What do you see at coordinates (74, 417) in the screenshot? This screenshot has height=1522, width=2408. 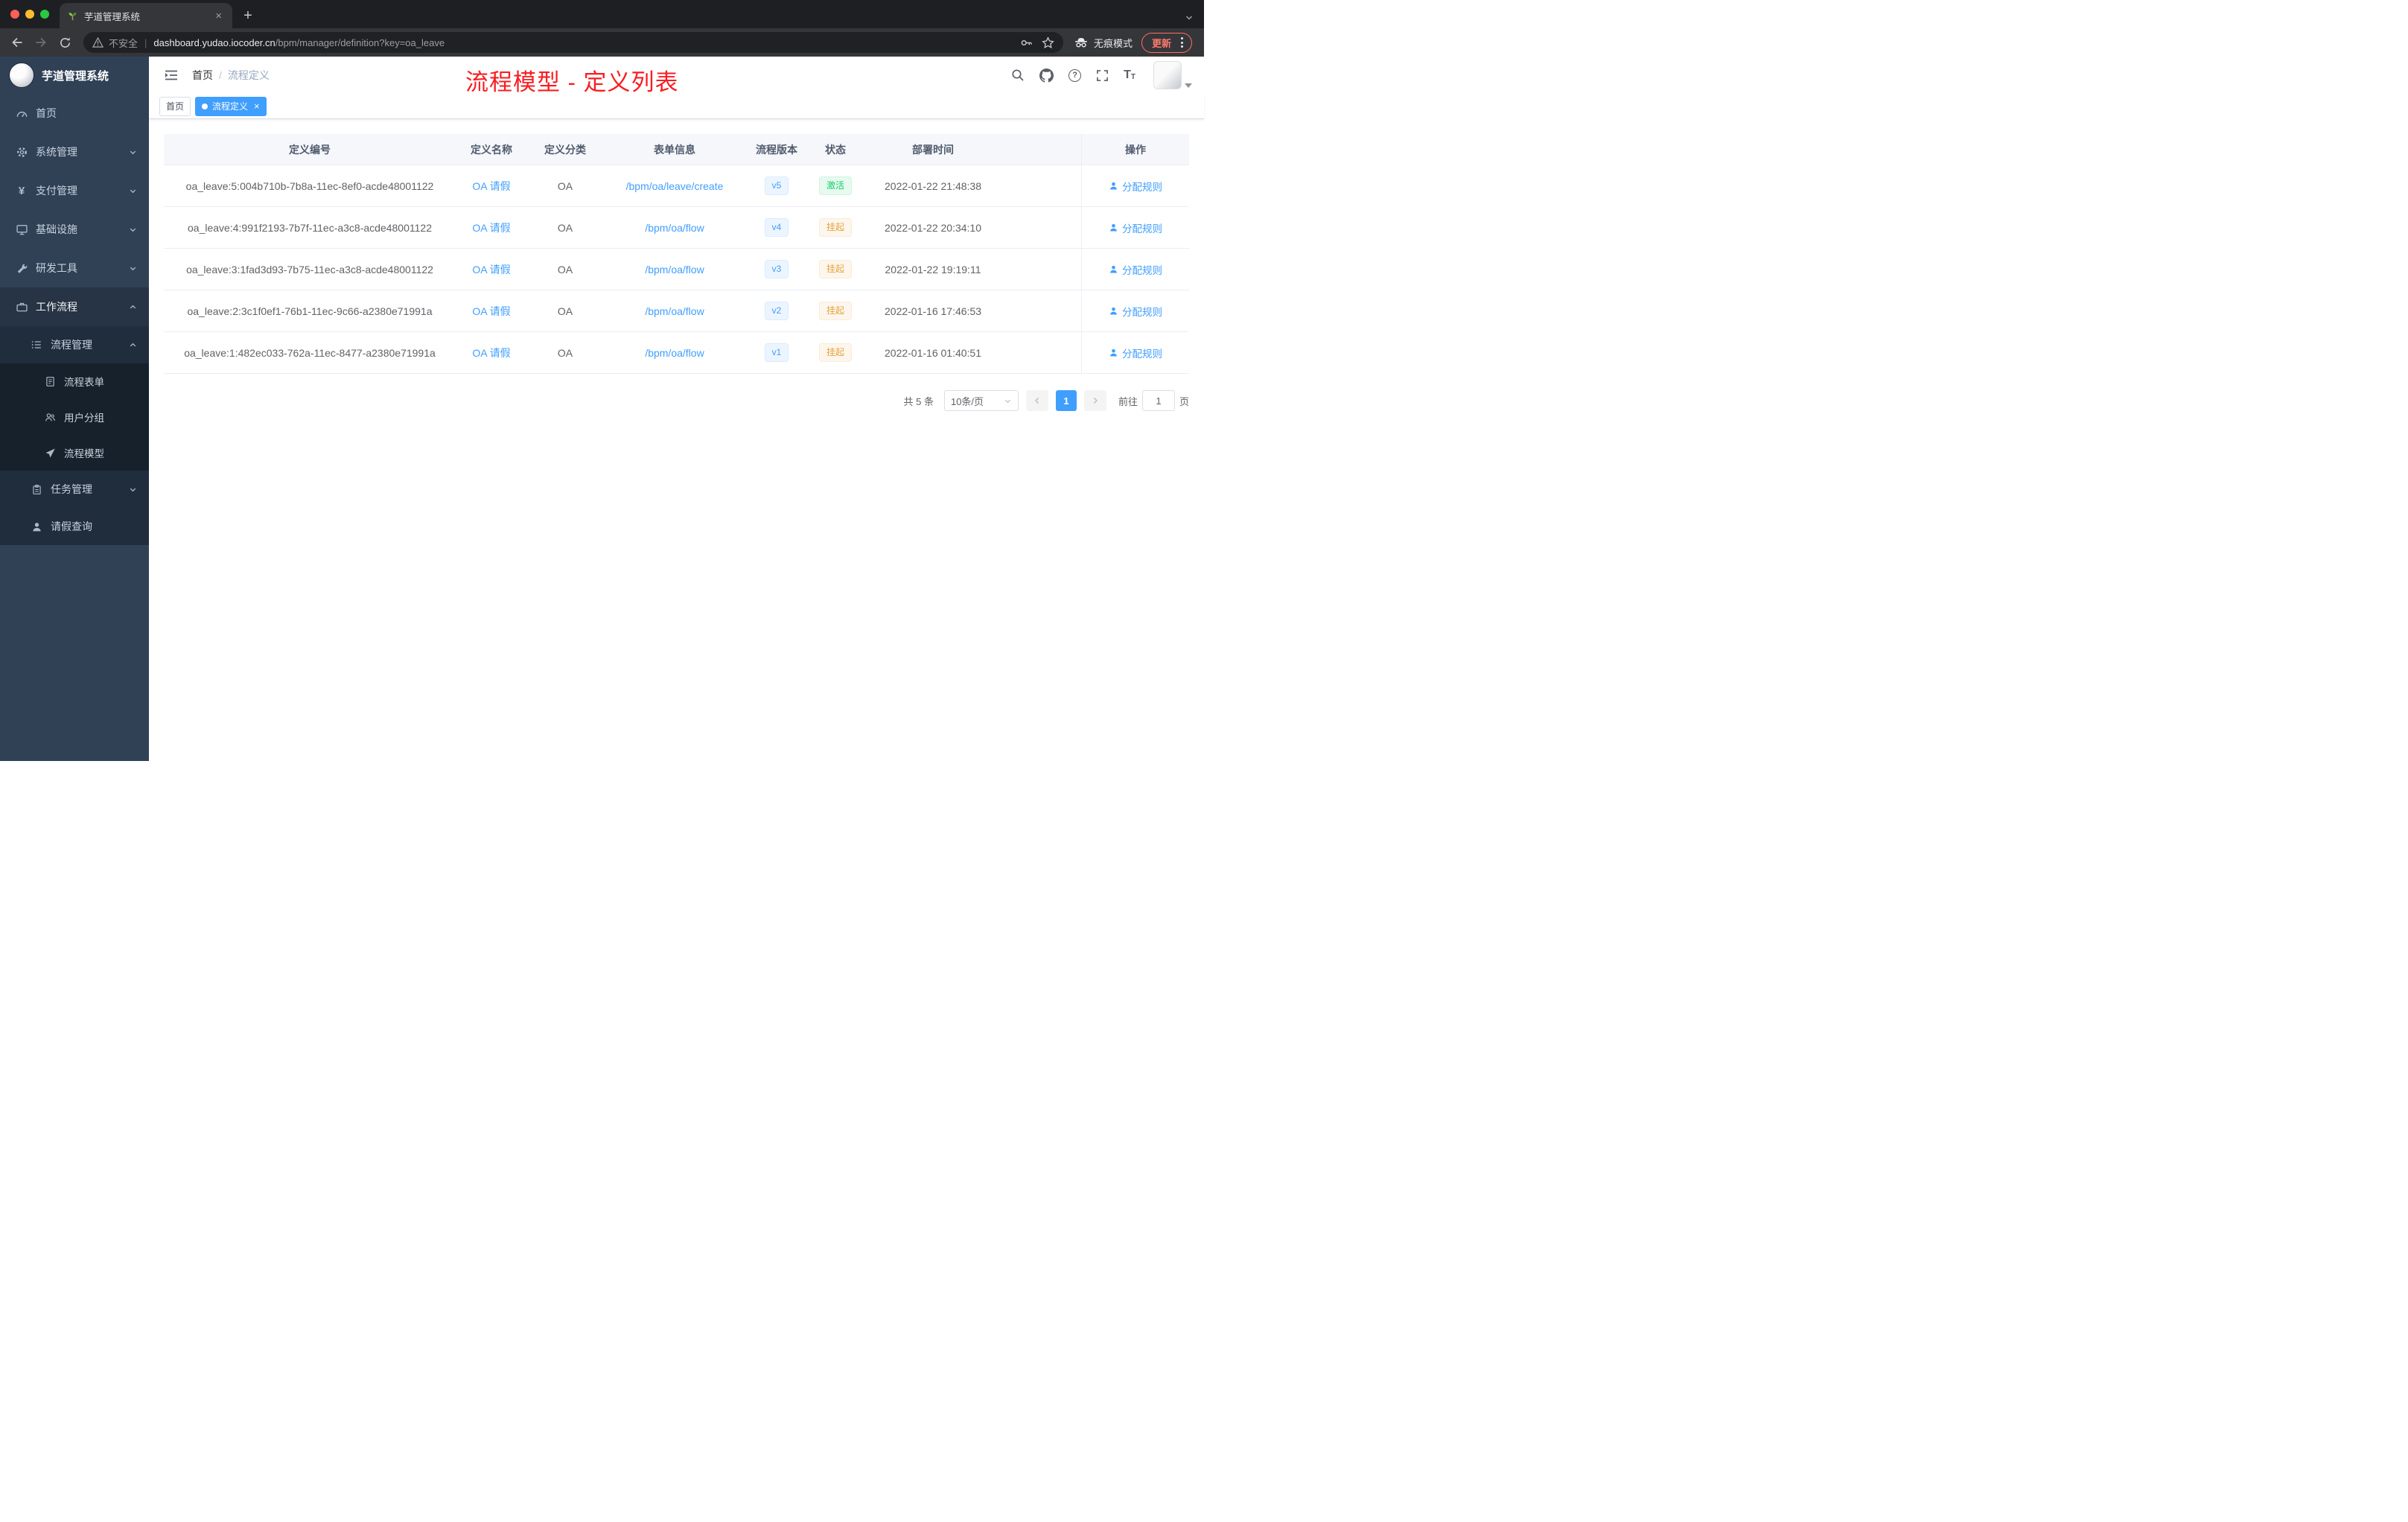 I see `sidebar-item-user-group: 用户分组` at bounding box center [74, 417].